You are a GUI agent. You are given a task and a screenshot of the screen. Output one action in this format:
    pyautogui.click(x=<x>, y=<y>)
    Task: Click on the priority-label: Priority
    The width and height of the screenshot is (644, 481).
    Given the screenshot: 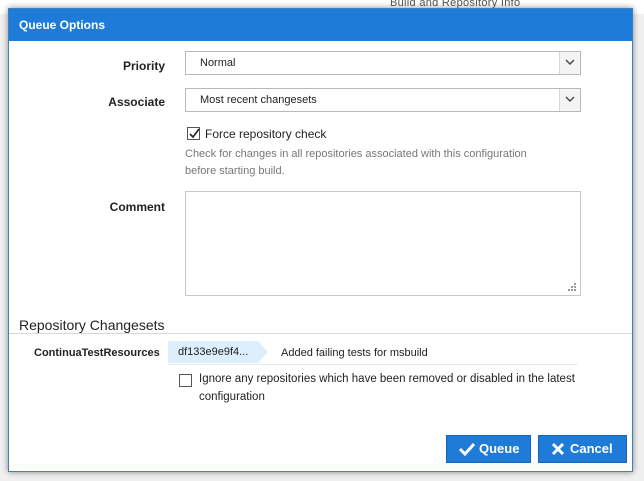 What is the action you would take?
    pyautogui.click(x=143, y=66)
    